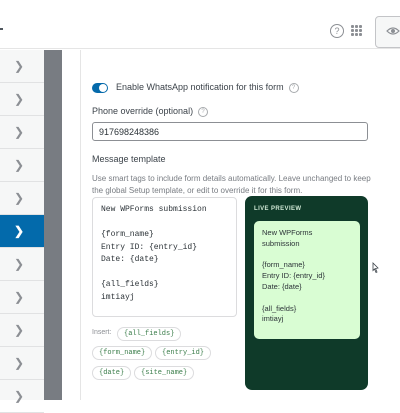 This screenshot has height=413, width=400. What do you see at coordinates (375, 268) in the screenshot?
I see `text-cursor-icon` at bounding box center [375, 268].